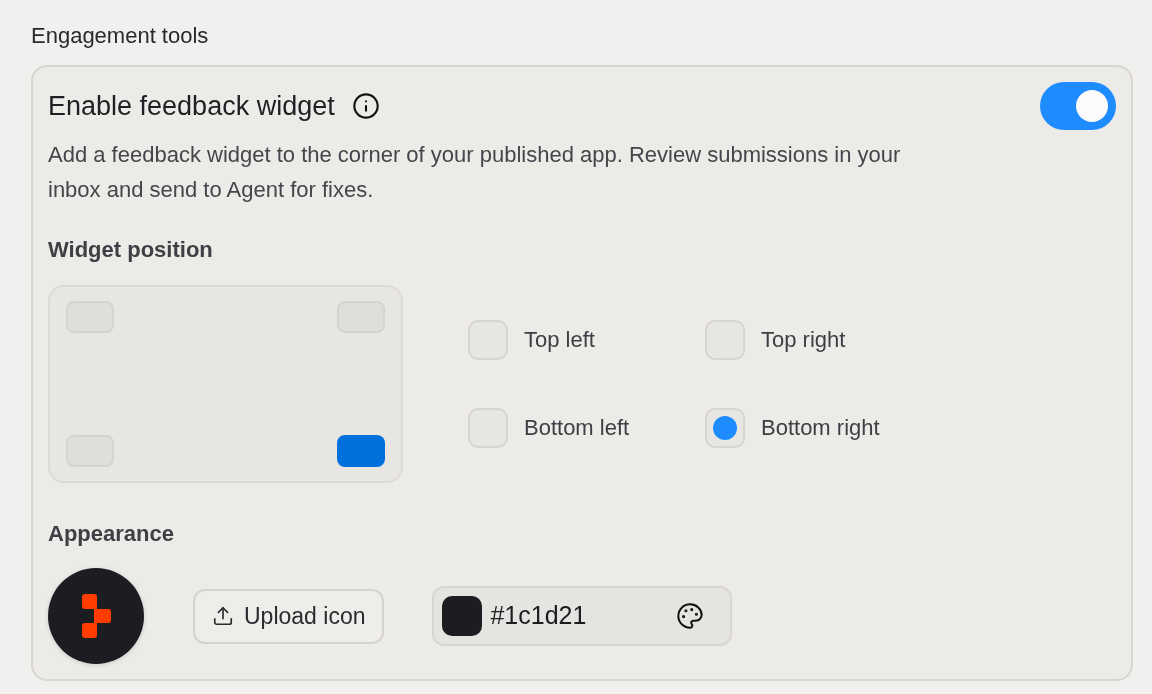 This screenshot has height=694, width=1152. Describe the element at coordinates (289, 616) in the screenshot. I see `upload-icon-button: Upload icon` at that location.